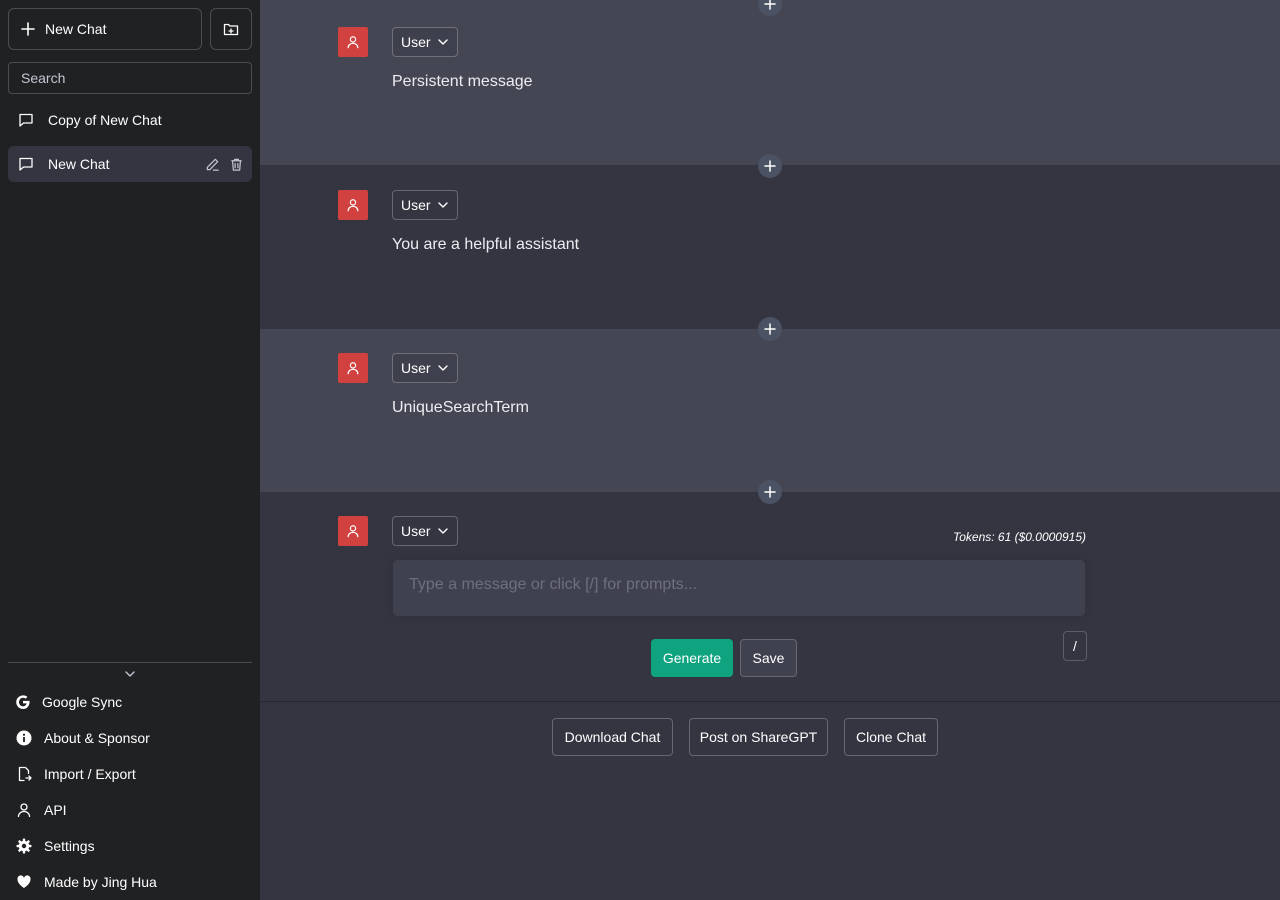  I want to click on gear-icon, so click(24, 846).